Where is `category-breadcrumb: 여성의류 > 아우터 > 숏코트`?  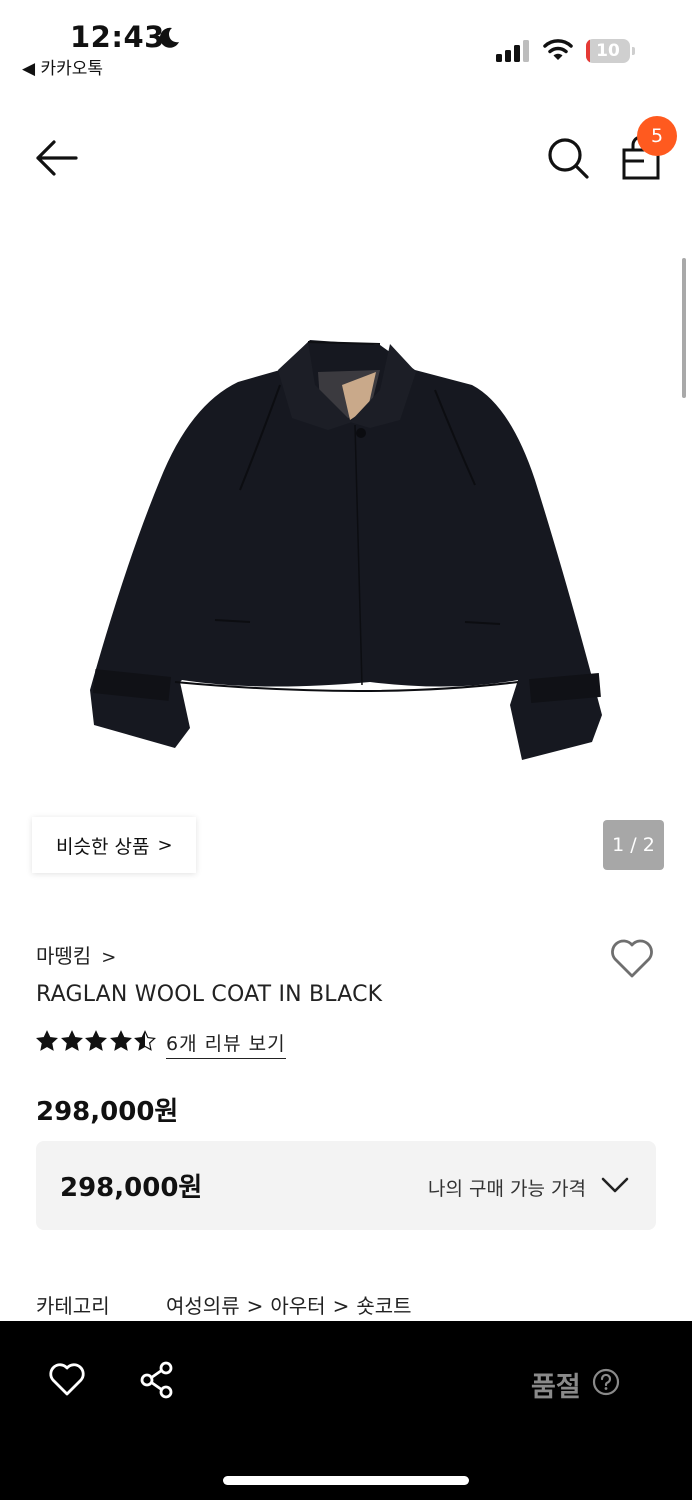 category-breadcrumb: 여성의류 > 아우터 > 숏코트 is located at coordinates (289, 1304).